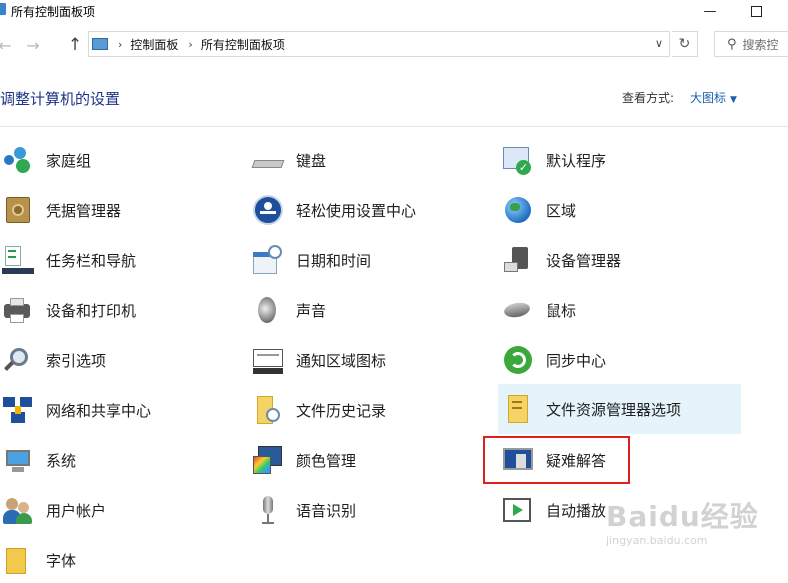  Describe the element at coordinates (76, 510) in the screenshot. I see `item-label: 用户帐户` at that location.